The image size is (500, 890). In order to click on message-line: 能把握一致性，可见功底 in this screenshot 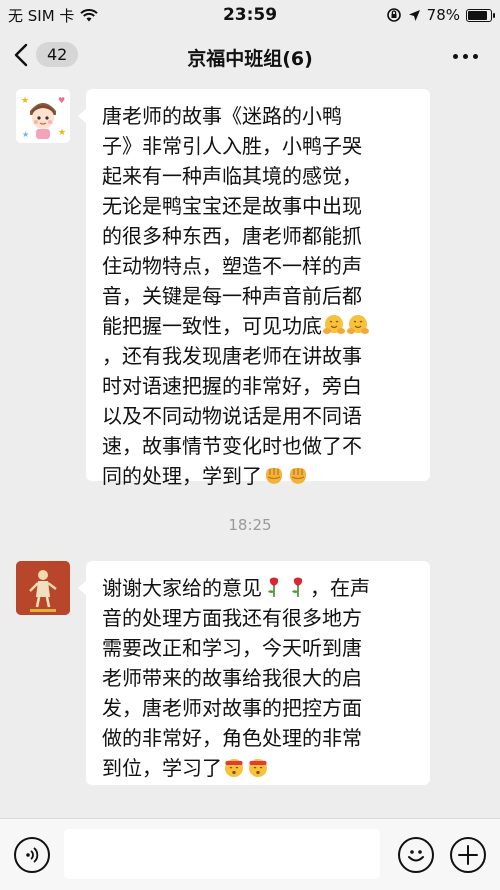, I will do `click(258, 326)`.